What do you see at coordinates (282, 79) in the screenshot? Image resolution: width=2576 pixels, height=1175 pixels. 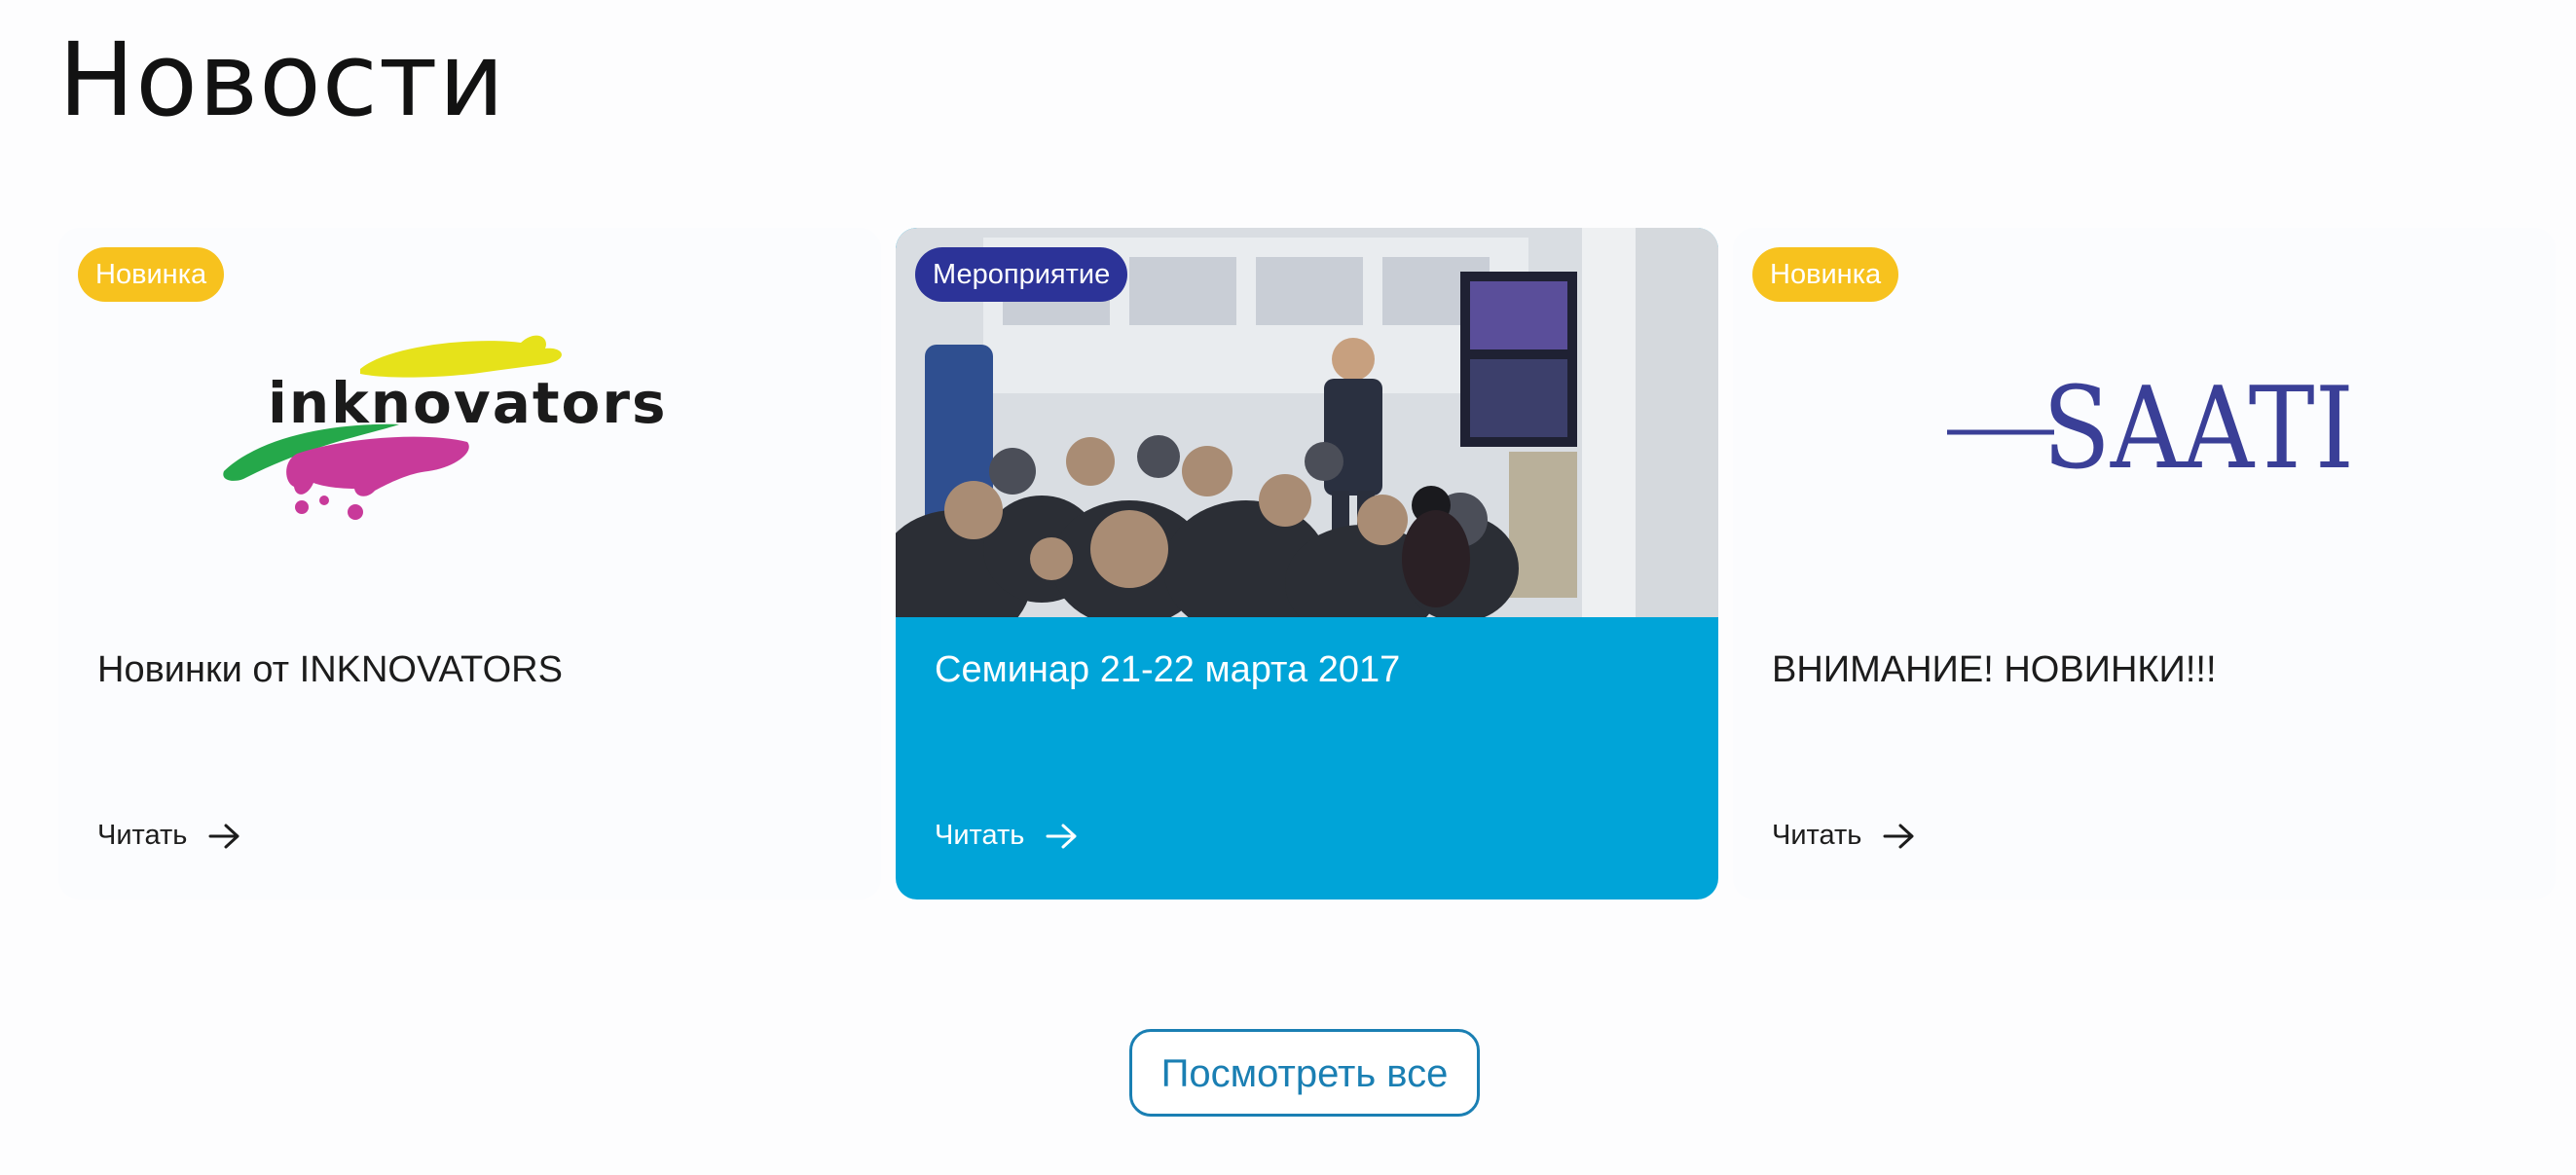 I see `page-title: Новости` at bounding box center [282, 79].